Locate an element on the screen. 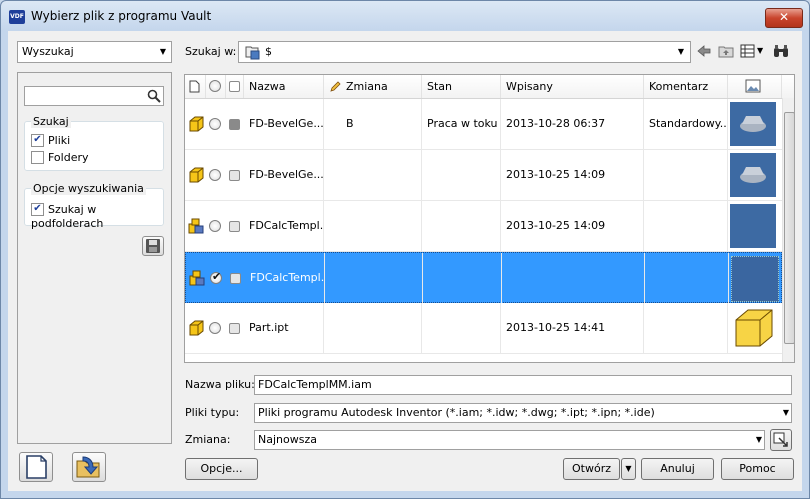 The image size is (810, 499). cell-checked-in: 2013-10-25 14:09 is located at coordinates (572, 175).